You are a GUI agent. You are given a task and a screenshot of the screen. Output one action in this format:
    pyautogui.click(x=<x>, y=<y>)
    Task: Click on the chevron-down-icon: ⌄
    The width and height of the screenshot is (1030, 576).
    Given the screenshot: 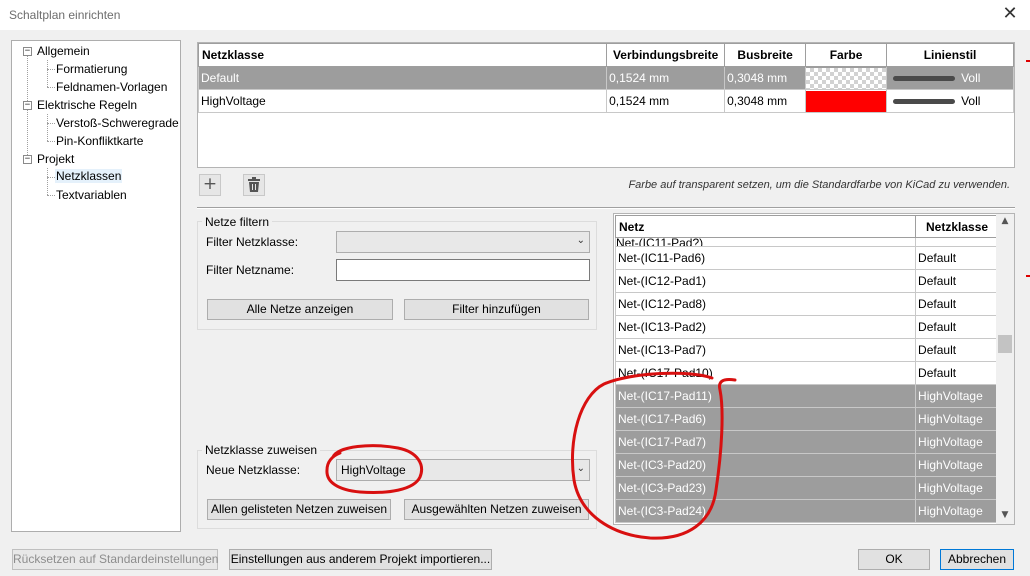 What is the action you would take?
    pyautogui.click(x=580, y=240)
    